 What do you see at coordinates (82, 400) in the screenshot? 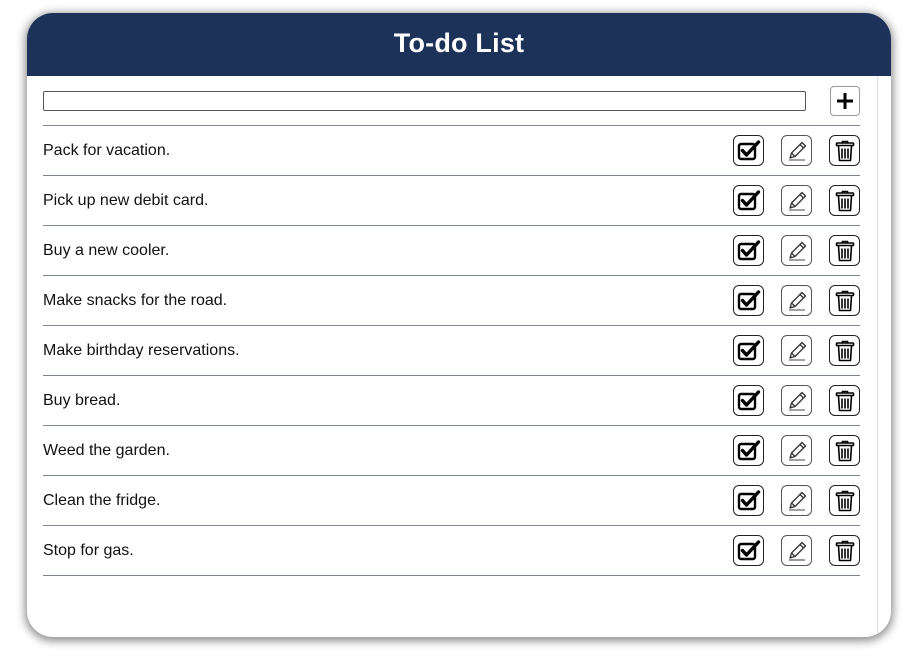
I see `todo-item-text: Buy bread.` at bounding box center [82, 400].